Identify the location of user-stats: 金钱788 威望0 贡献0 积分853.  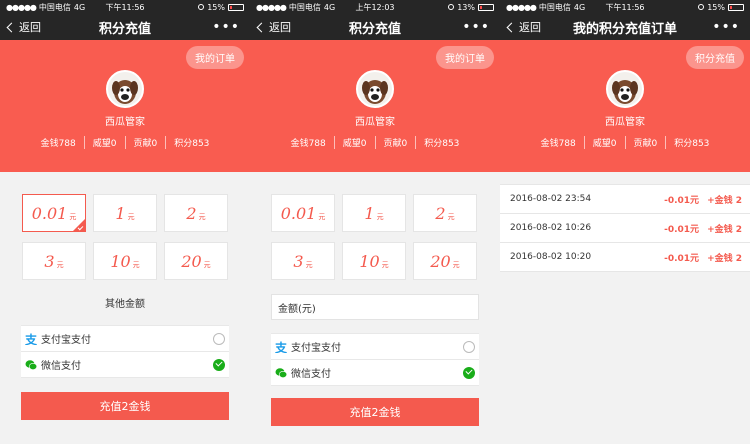
(125, 142).